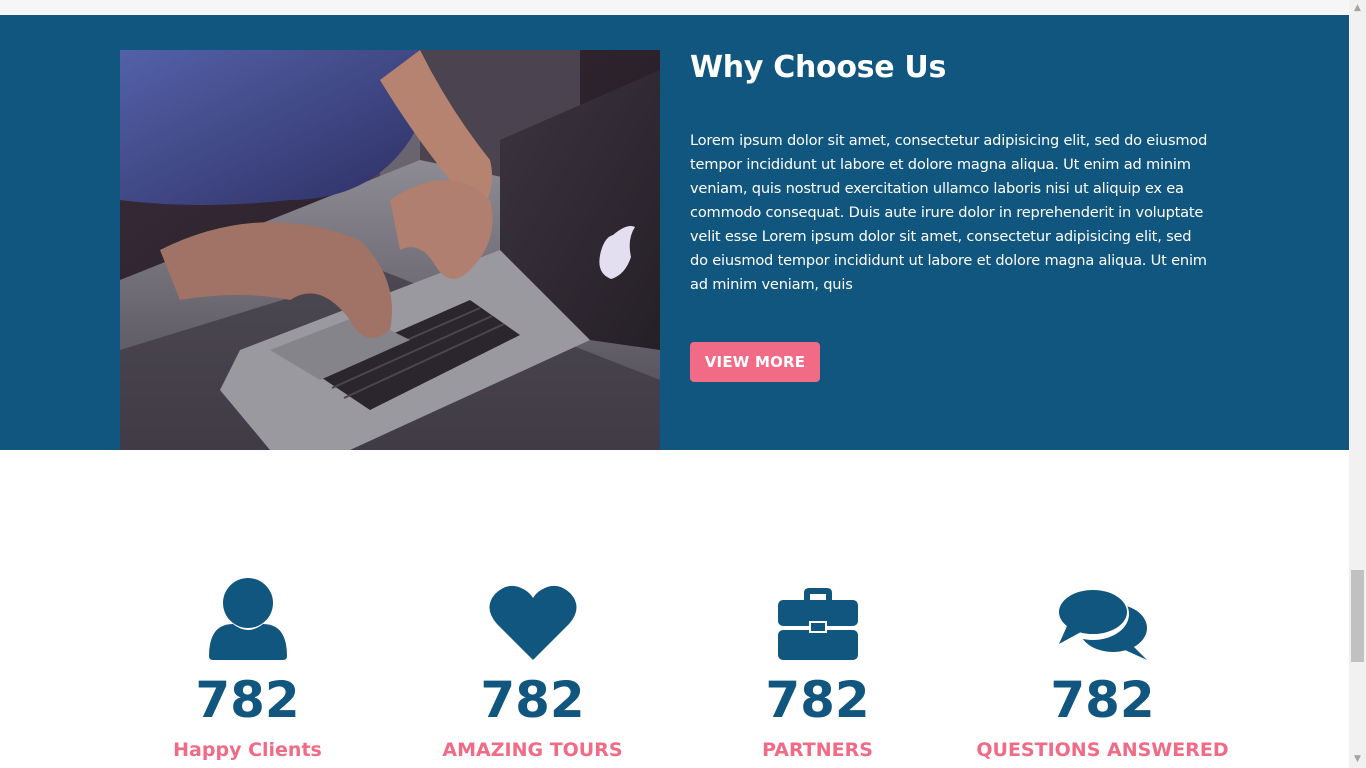  What do you see at coordinates (532, 619) in the screenshot?
I see `heart-icon` at bounding box center [532, 619].